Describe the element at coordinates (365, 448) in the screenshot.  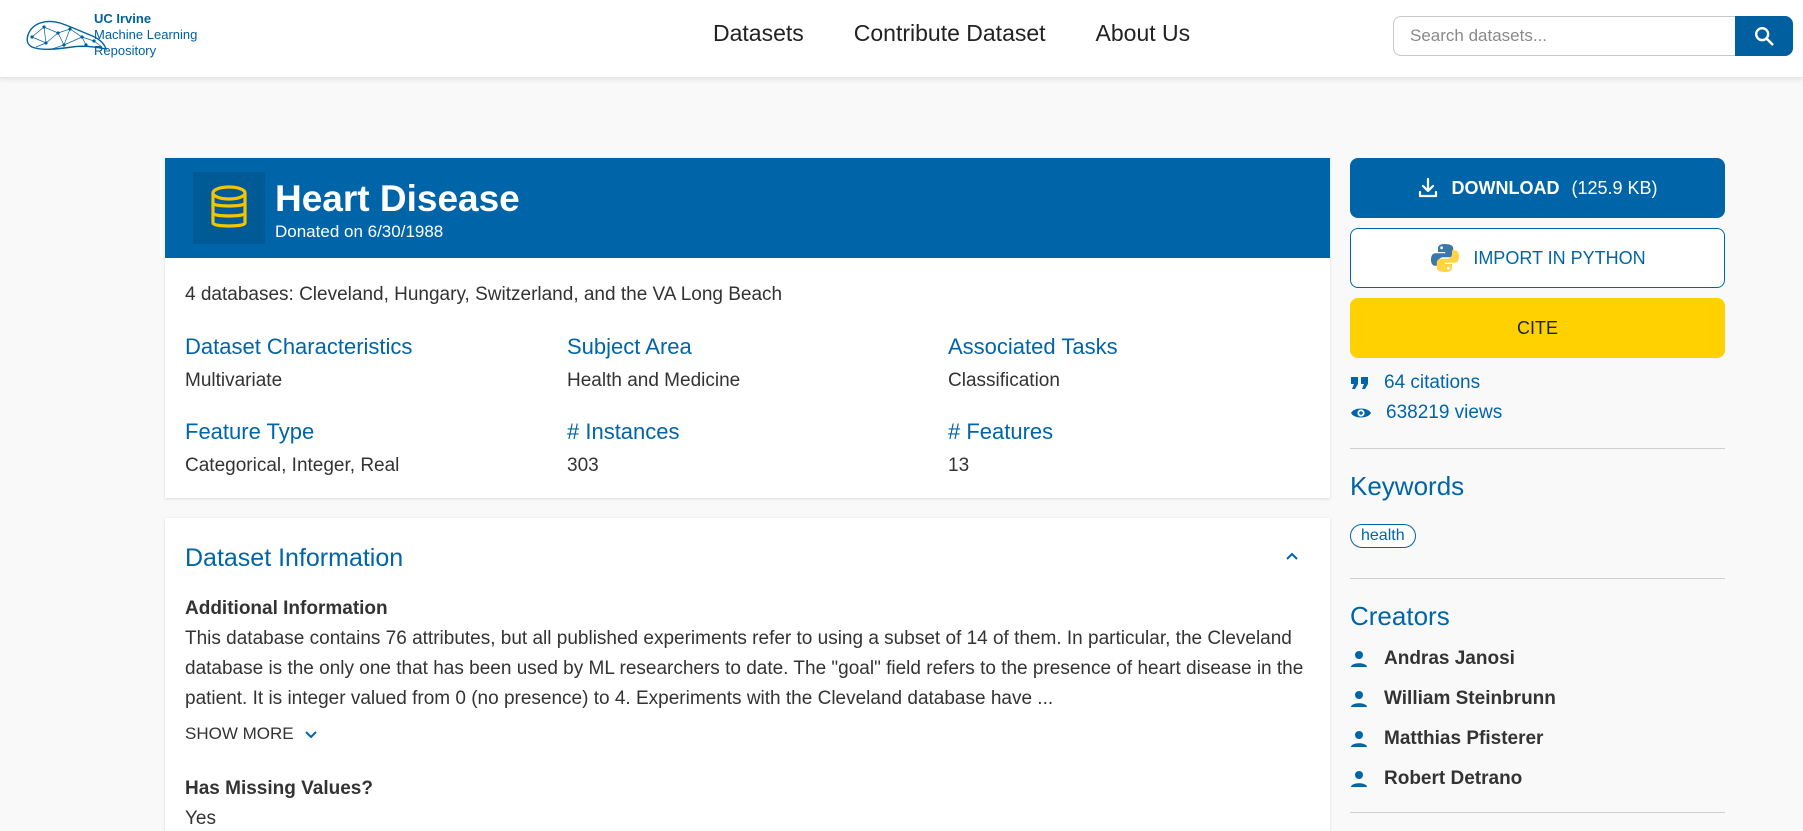
I see `characteristic-feature-type: Feature Type Categorical, Integer, Real` at that location.